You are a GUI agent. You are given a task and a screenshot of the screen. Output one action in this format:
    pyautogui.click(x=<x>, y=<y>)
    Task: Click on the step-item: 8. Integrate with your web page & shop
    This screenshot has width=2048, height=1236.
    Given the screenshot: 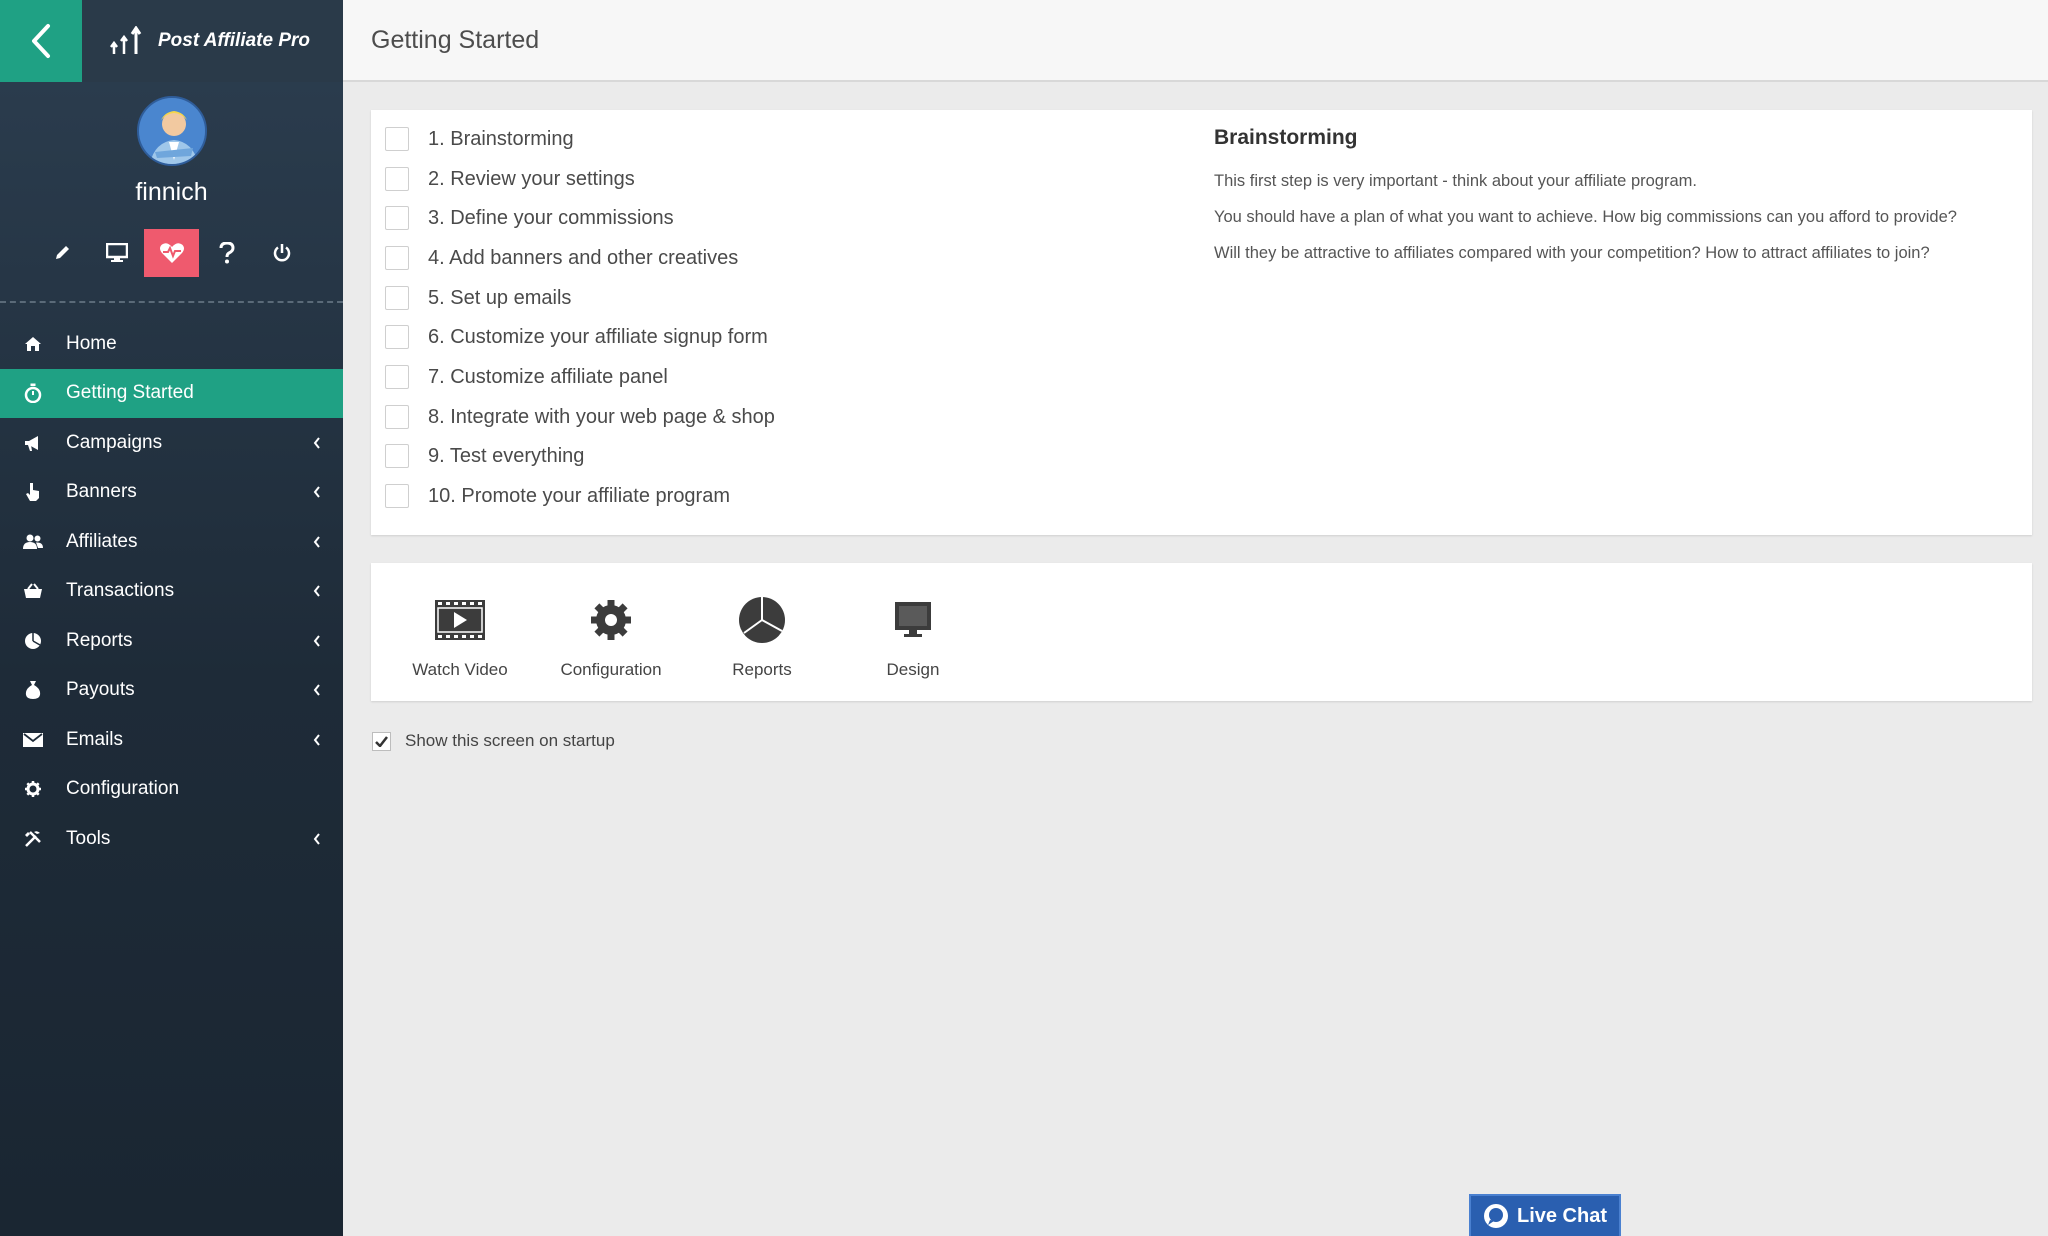 What is the action you would take?
    pyautogui.click(x=580, y=417)
    